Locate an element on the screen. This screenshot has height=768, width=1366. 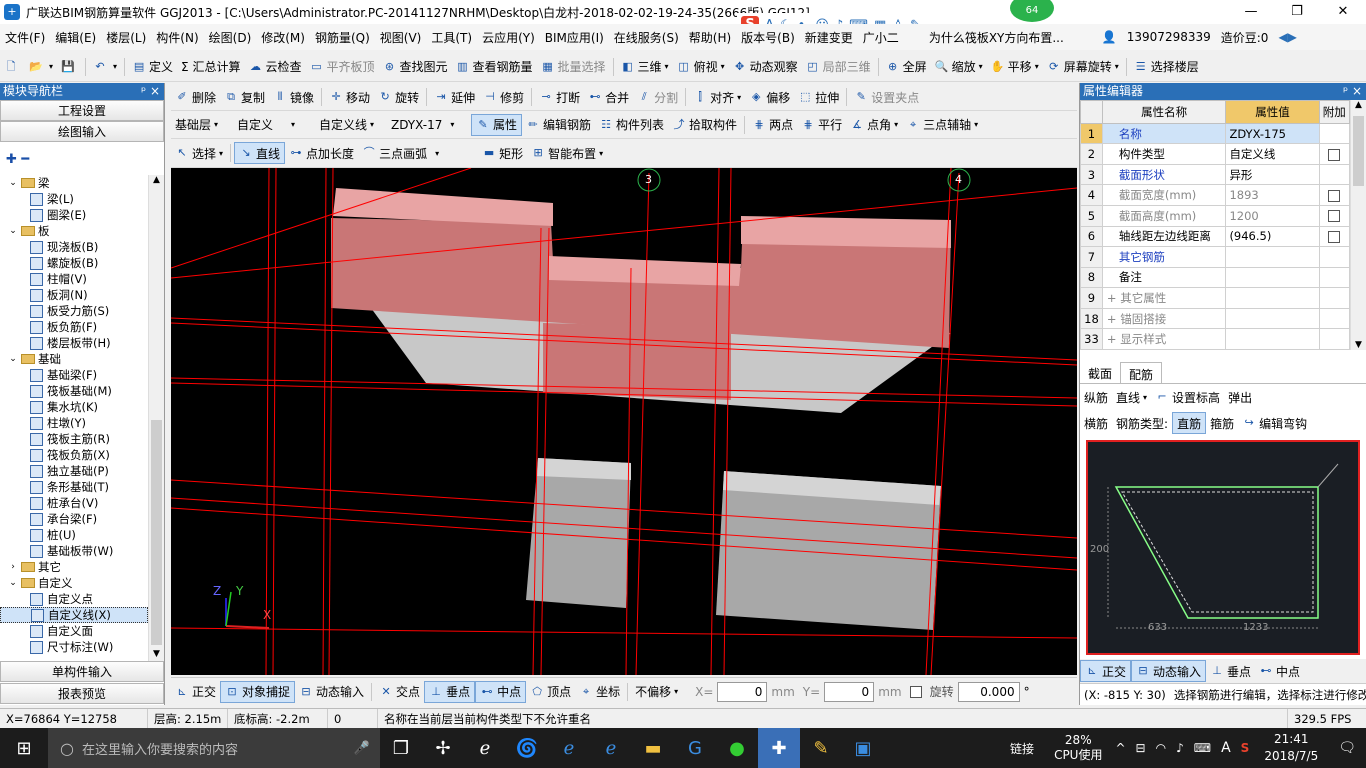
tree-item: 螺旋板(B) is located at coordinates (74, 263).